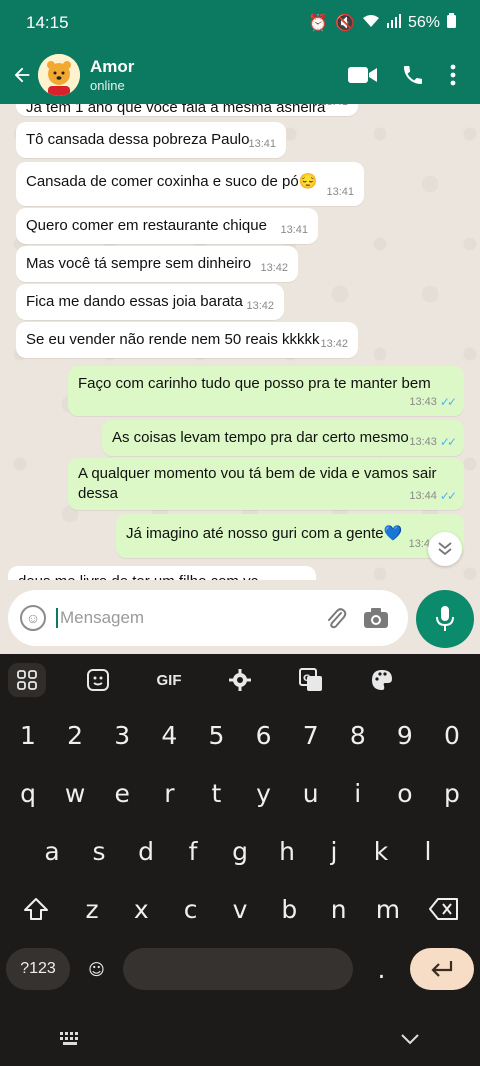  What do you see at coordinates (122, 793) in the screenshot?
I see `key-e: e` at bounding box center [122, 793].